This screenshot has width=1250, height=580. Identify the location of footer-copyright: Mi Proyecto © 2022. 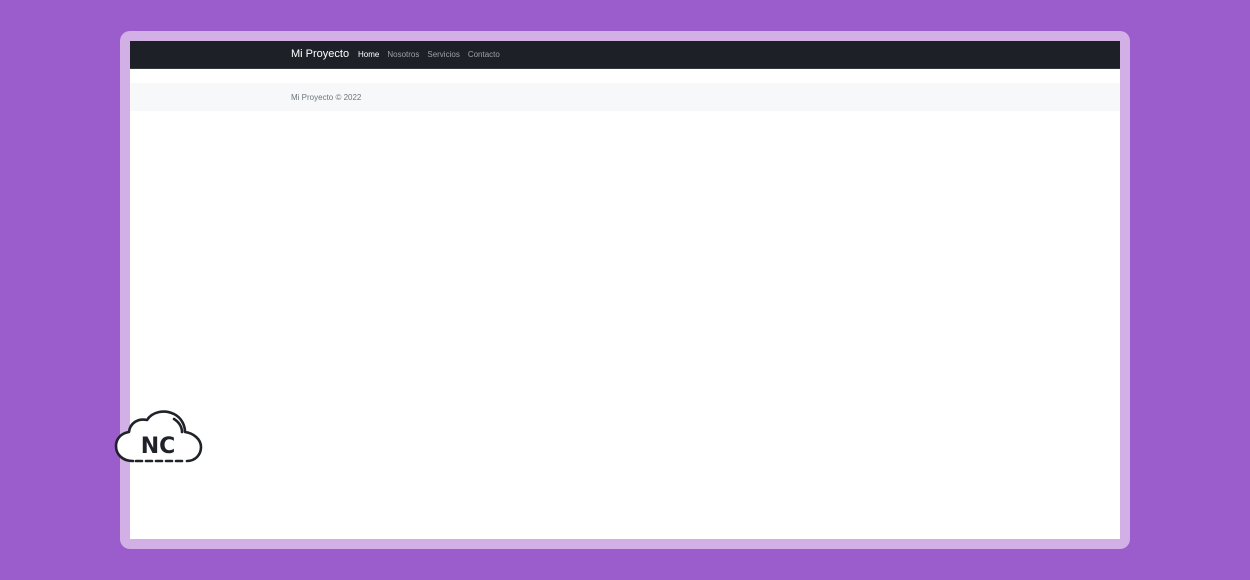
(326, 97).